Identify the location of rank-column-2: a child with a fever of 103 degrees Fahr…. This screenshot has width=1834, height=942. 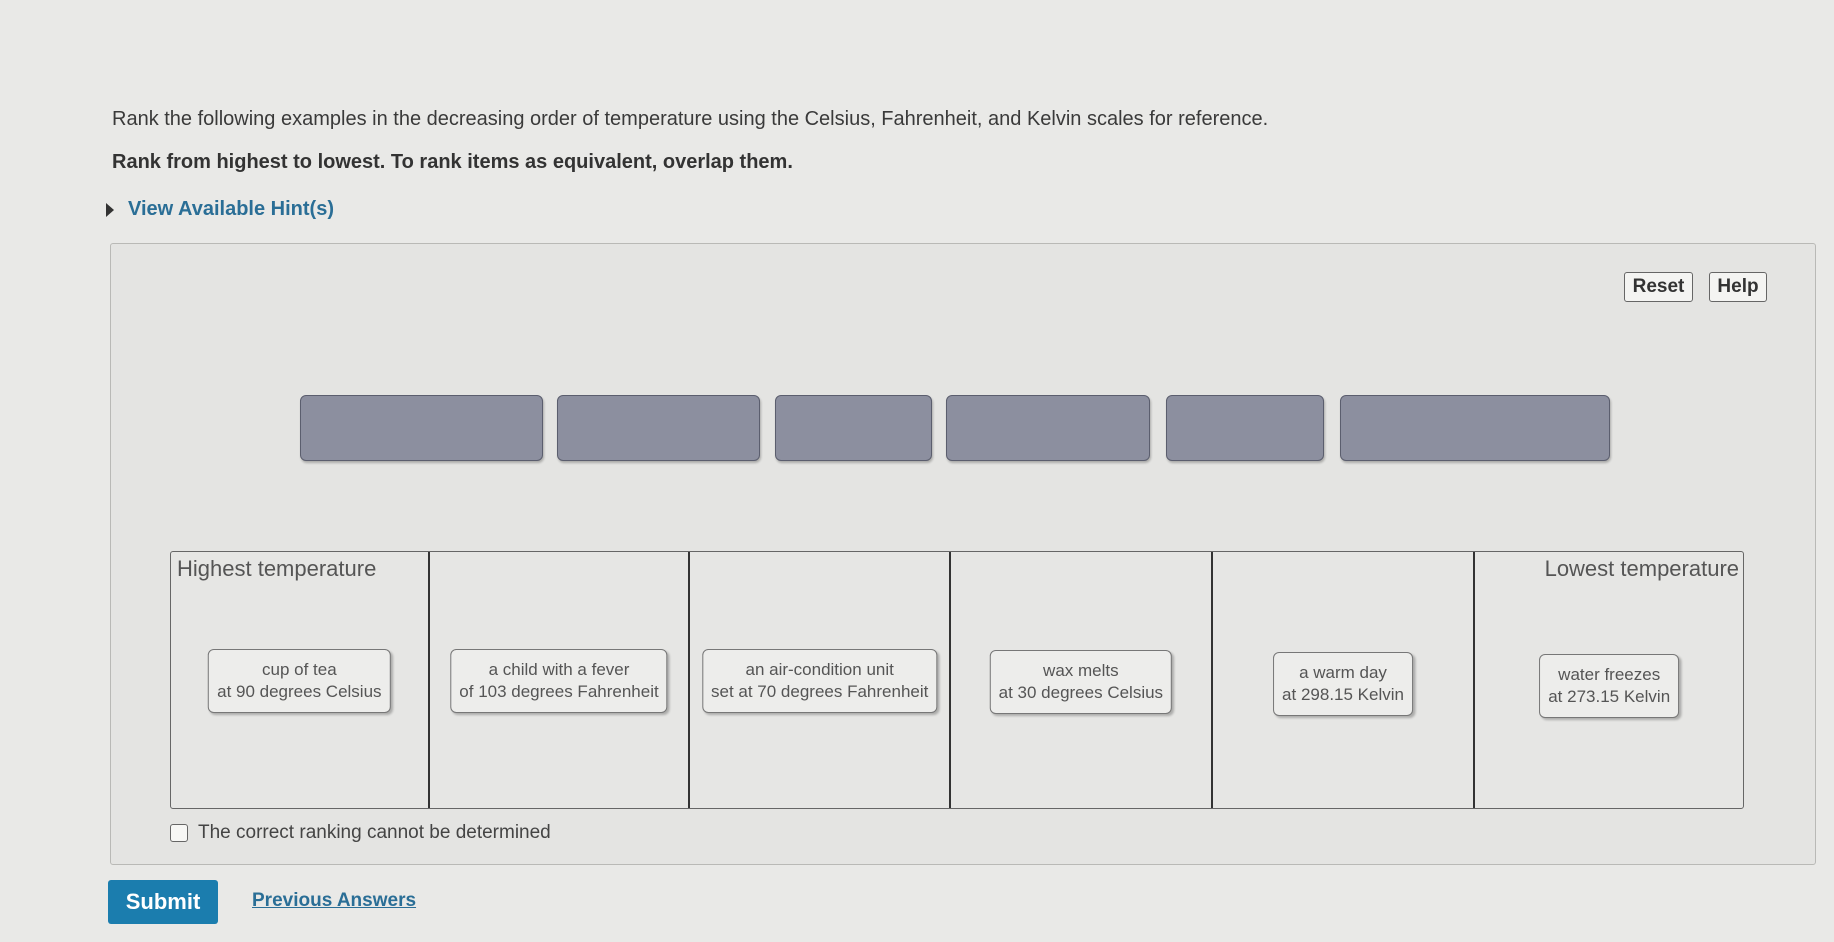
(560, 680).